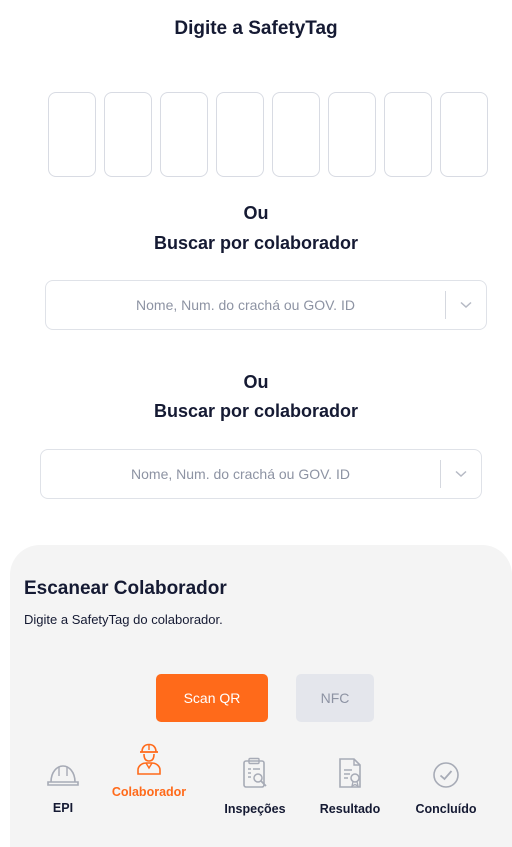  What do you see at coordinates (446, 775) in the screenshot?
I see `check-circle-icon` at bounding box center [446, 775].